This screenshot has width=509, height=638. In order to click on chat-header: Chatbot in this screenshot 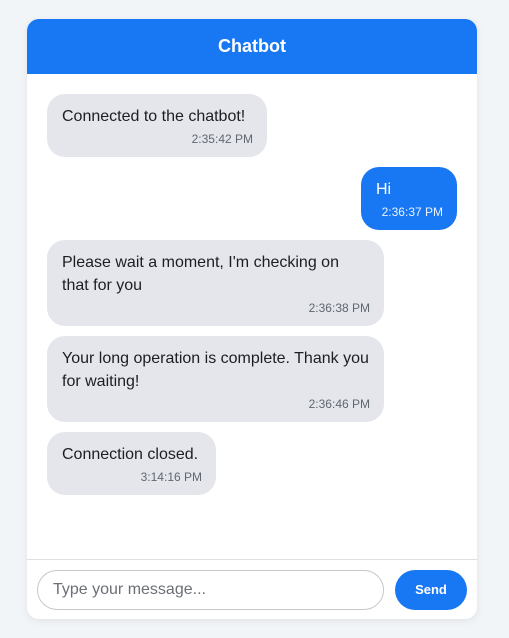, I will do `click(252, 46)`.